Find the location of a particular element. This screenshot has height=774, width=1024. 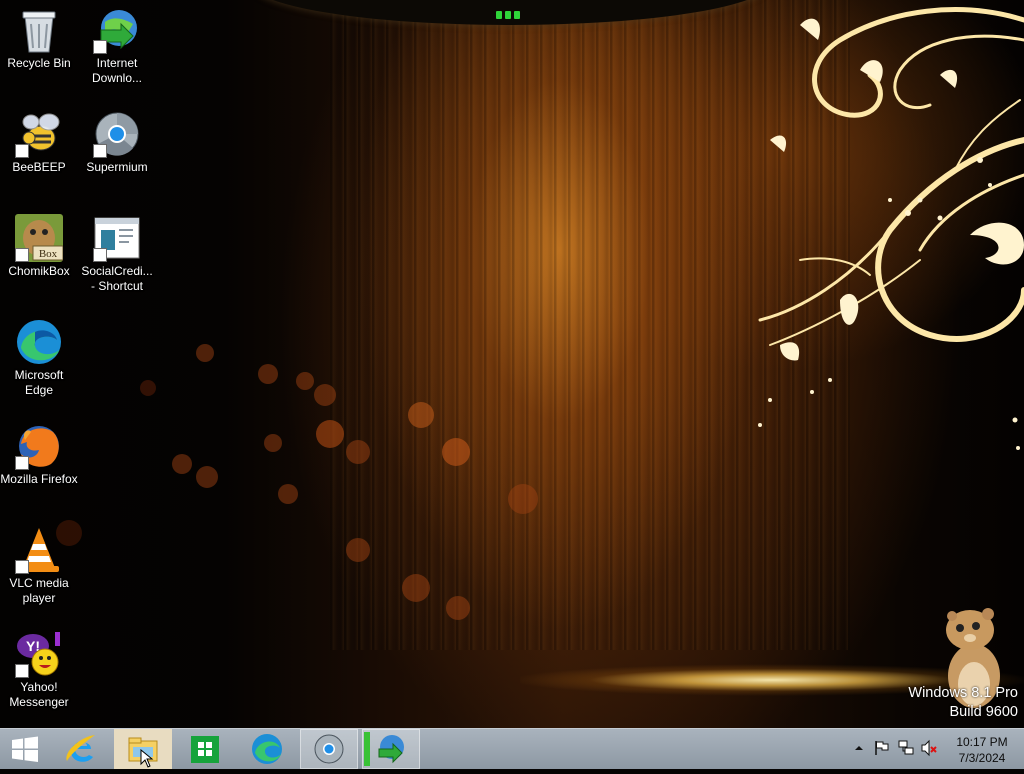

network-button is located at coordinates (906, 748).